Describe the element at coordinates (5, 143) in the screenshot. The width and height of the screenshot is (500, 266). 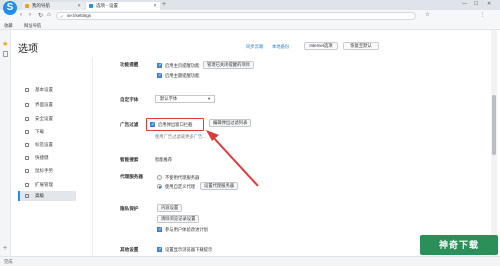
I see `side-panel-strip: ★ +` at that location.